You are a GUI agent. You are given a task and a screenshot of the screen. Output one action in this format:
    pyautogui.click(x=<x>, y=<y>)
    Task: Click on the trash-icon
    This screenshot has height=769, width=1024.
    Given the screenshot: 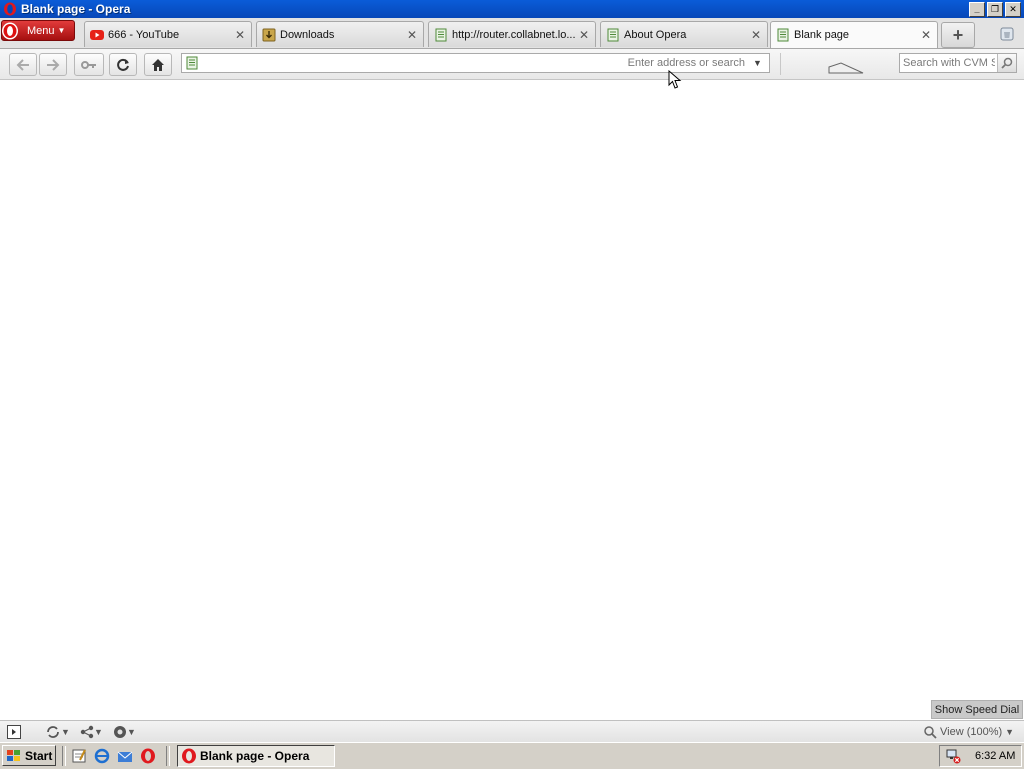 What is the action you would take?
    pyautogui.click(x=1007, y=34)
    